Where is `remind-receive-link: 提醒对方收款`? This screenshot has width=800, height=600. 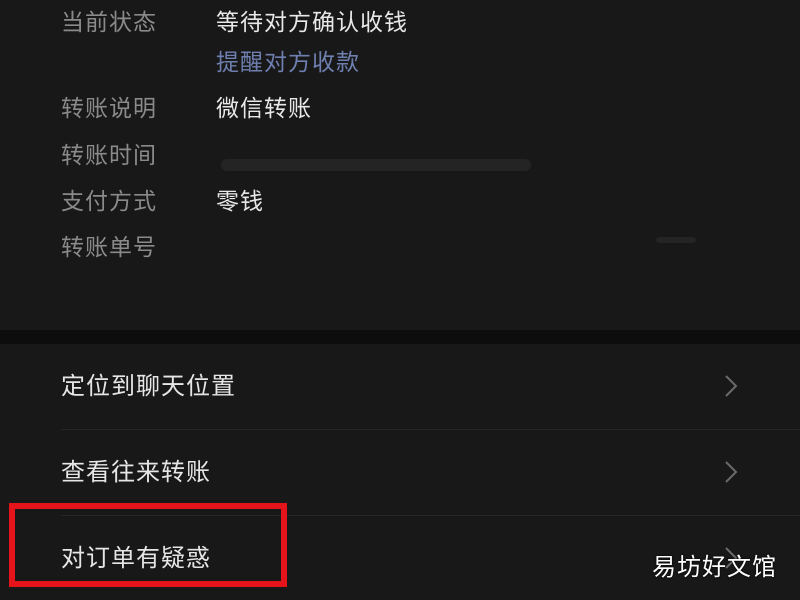
remind-receive-link: 提醒对方收款 is located at coordinates (288, 63).